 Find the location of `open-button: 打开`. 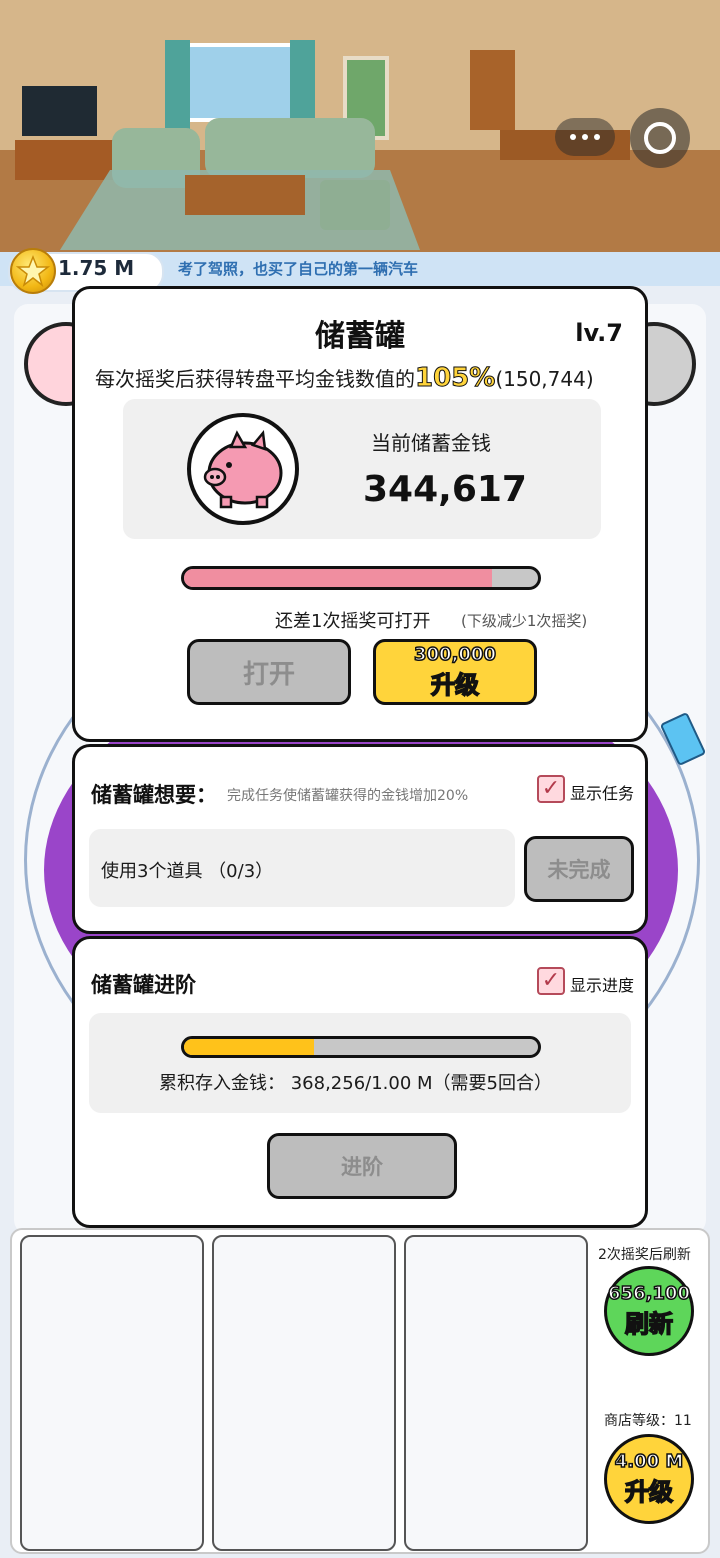

open-button: 打开 is located at coordinates (269, 672).